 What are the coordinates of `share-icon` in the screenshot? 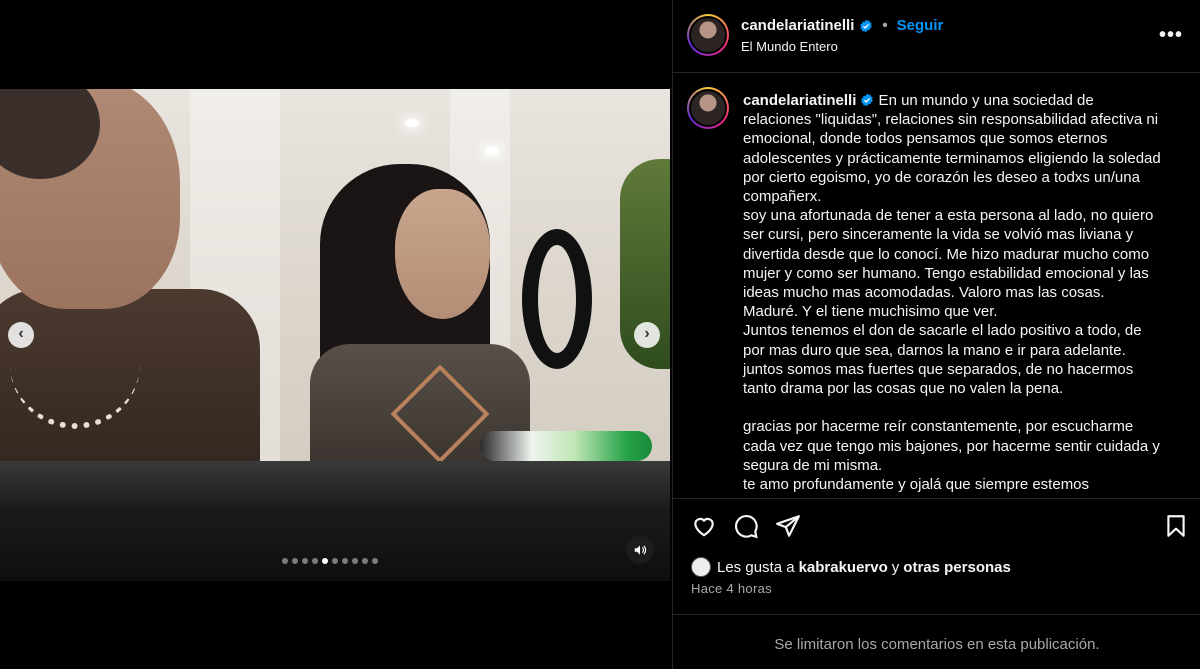 It's located at (788, 526).